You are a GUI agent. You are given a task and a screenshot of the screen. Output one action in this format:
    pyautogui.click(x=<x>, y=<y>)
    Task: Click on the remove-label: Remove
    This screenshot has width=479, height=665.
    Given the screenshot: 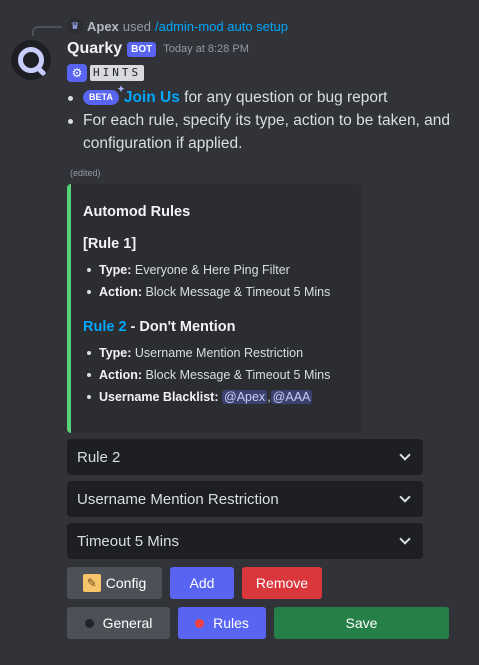 What is the action you would take?
    pyautogui.click(x=282, y=583)
    